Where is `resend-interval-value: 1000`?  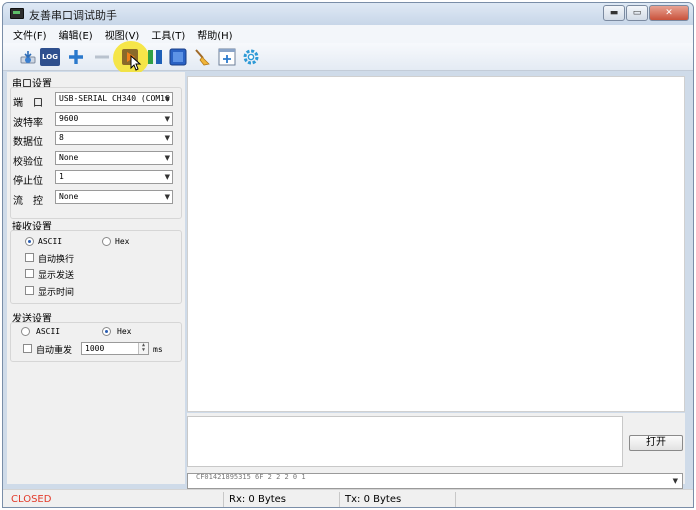 resend-interval-value: 1000 is located at coordinates (95, 348).